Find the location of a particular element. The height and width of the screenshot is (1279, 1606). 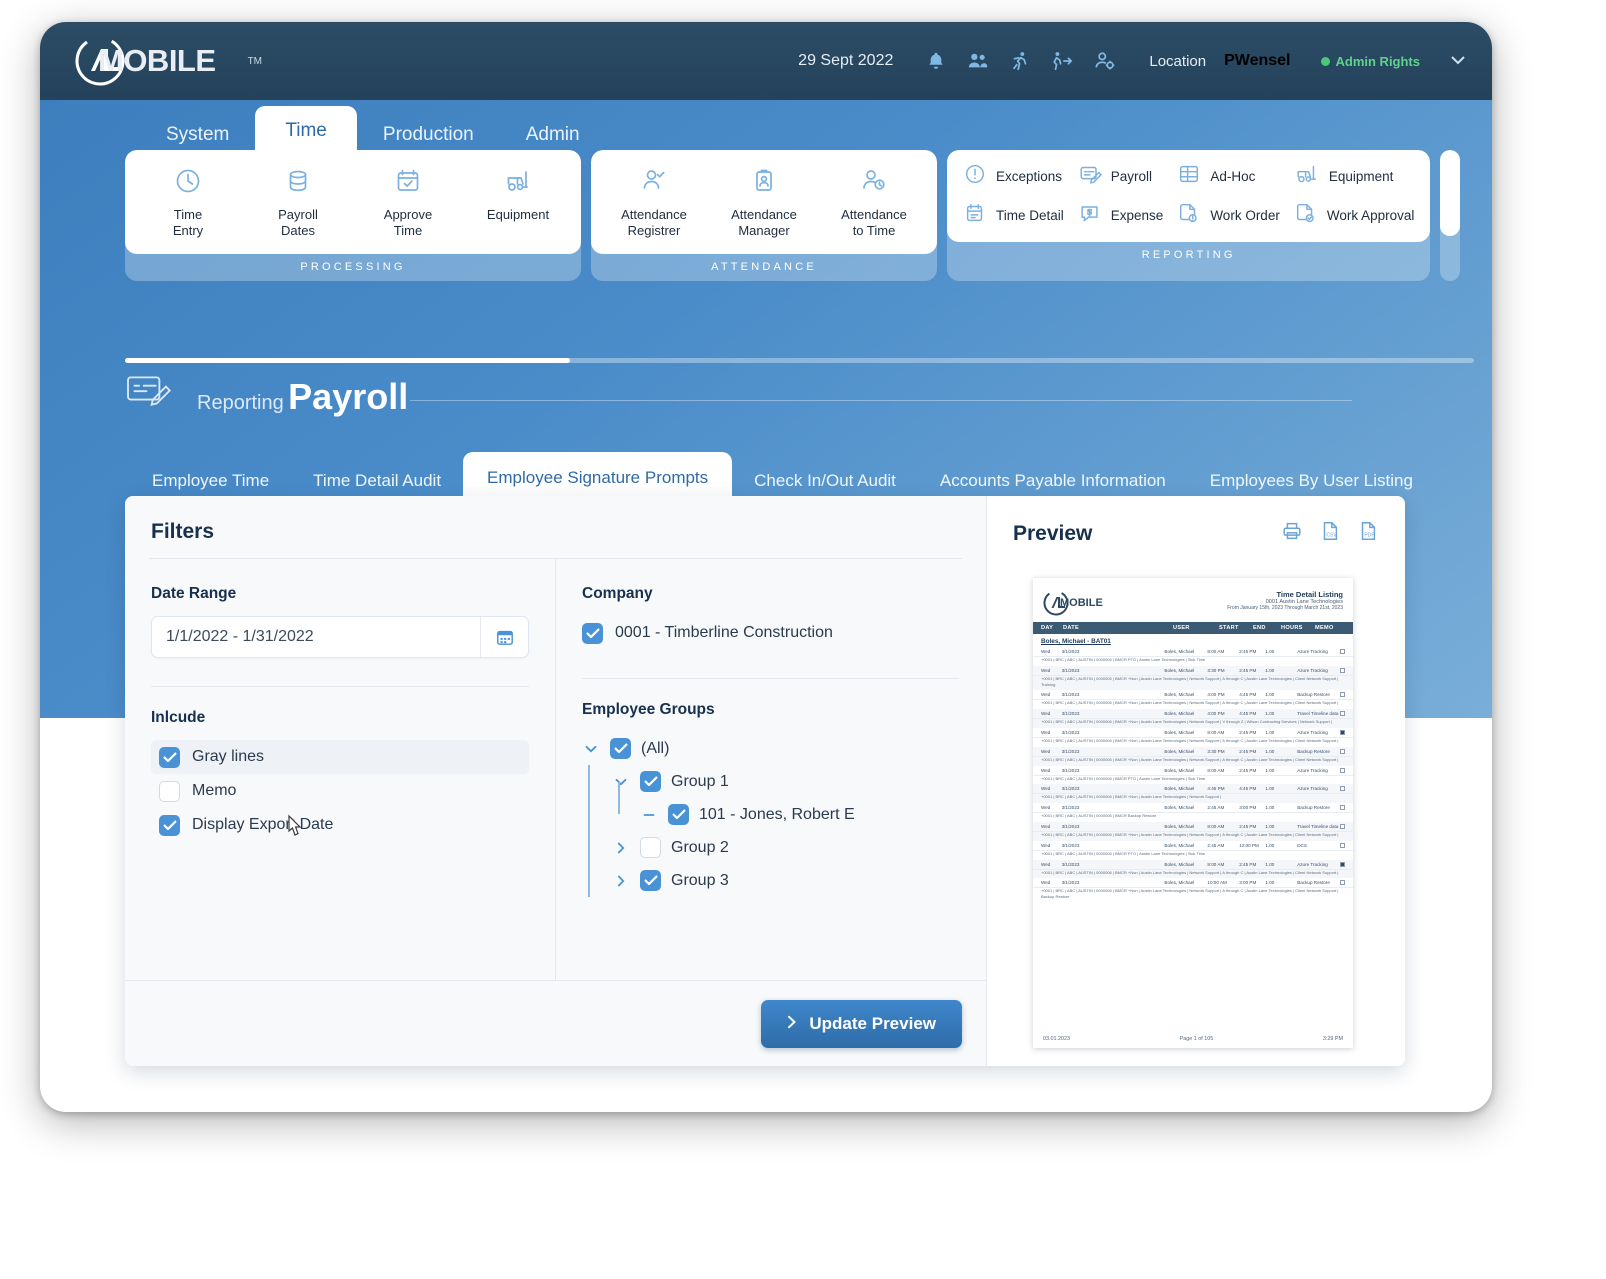

user-settings-icon is located at coordinates (1105, 61).